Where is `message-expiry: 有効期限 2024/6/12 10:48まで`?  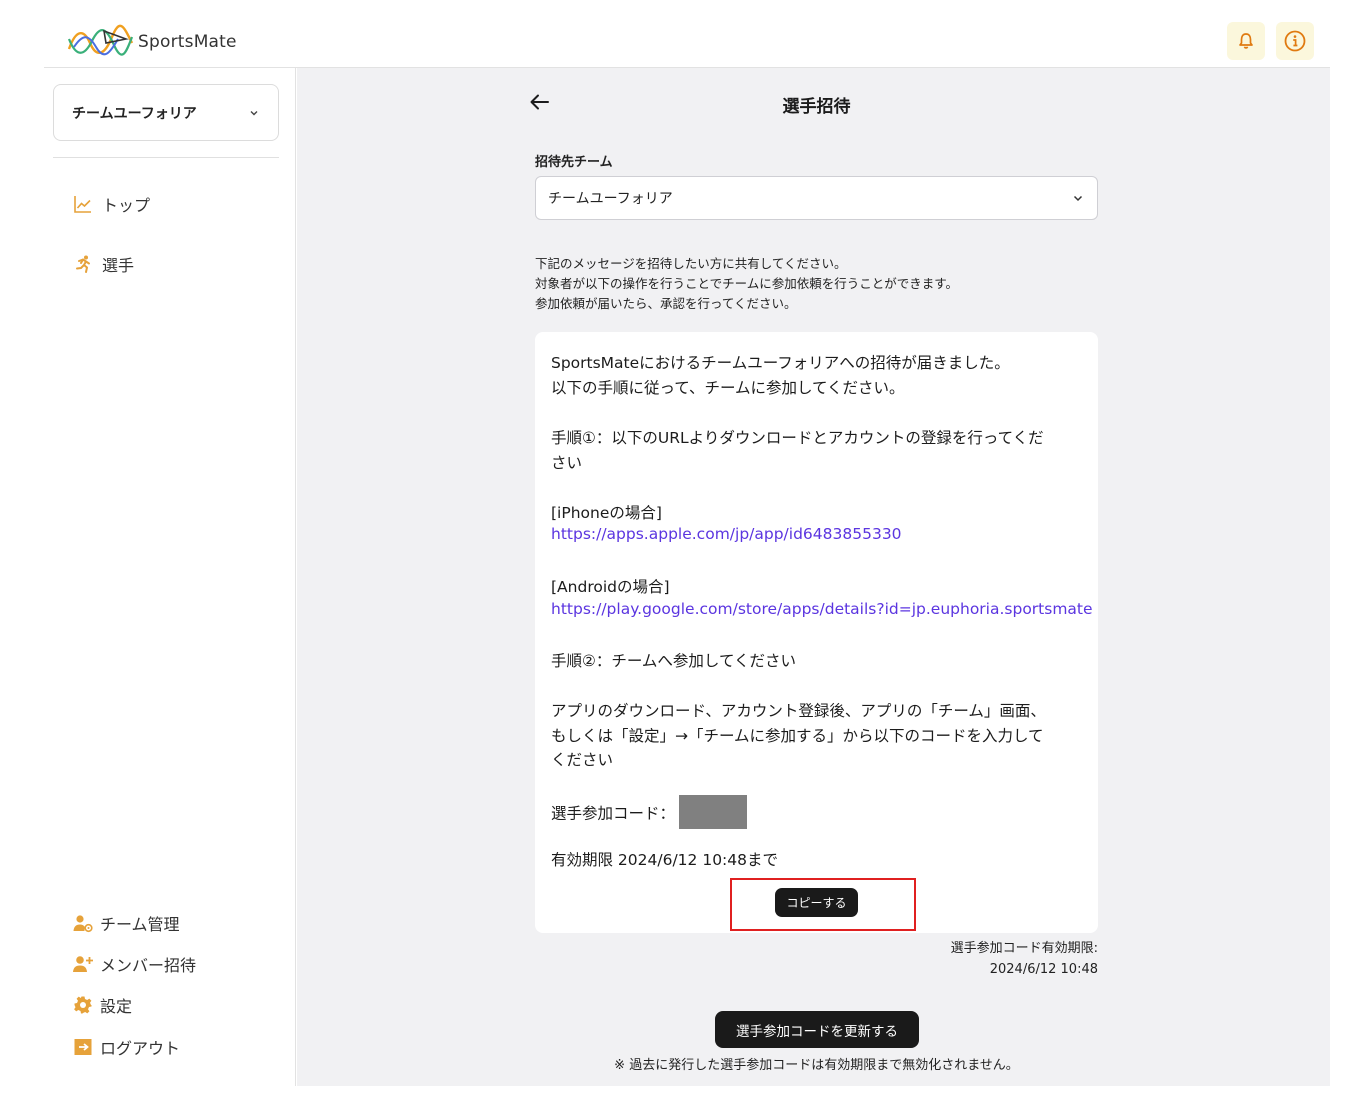
message-expiry: 有効期限 2024/6/12 10:48まで is located at coordinates (664, 860).